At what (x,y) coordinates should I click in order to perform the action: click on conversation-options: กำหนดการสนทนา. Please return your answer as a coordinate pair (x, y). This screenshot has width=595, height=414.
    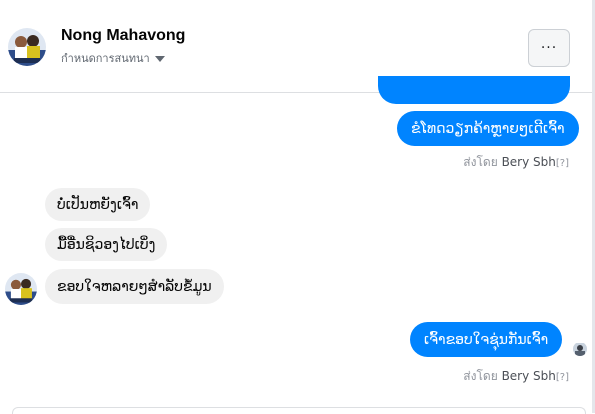
    Looking at the image, I should click on (113, 58).